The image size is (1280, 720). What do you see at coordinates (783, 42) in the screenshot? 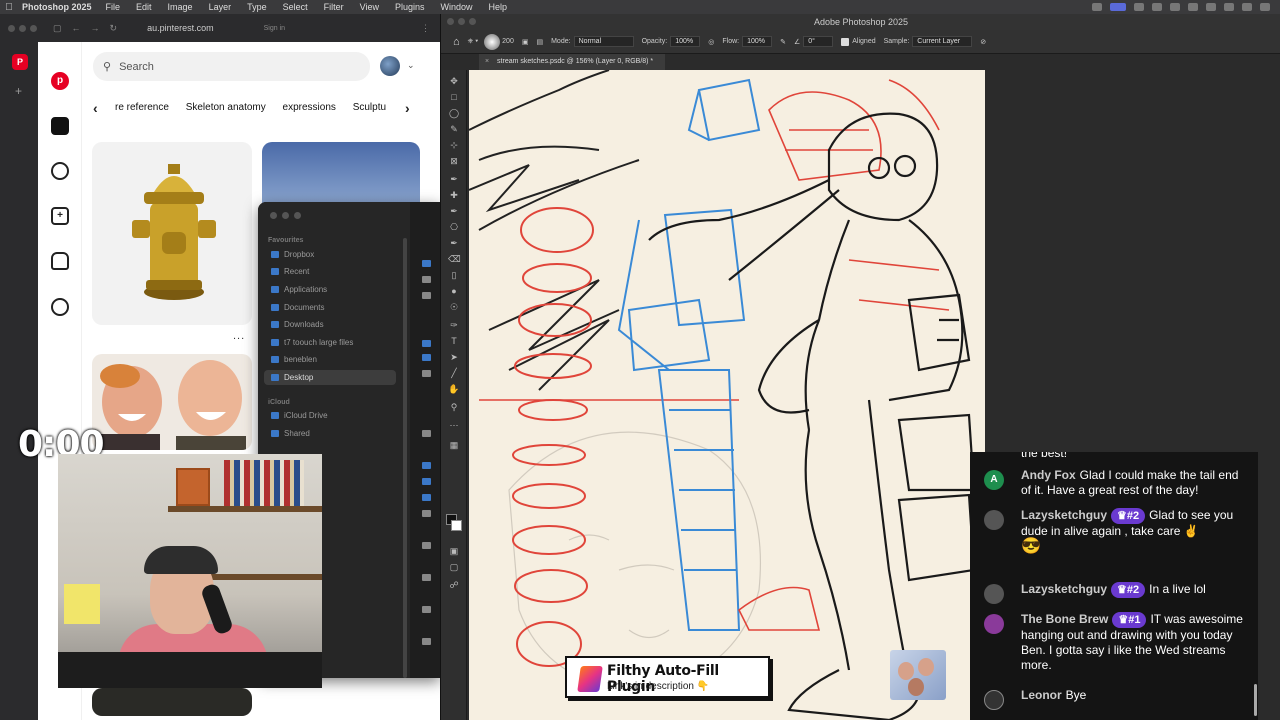
I see `airbrush-icon: ✎` at bounding box center [783, 42].